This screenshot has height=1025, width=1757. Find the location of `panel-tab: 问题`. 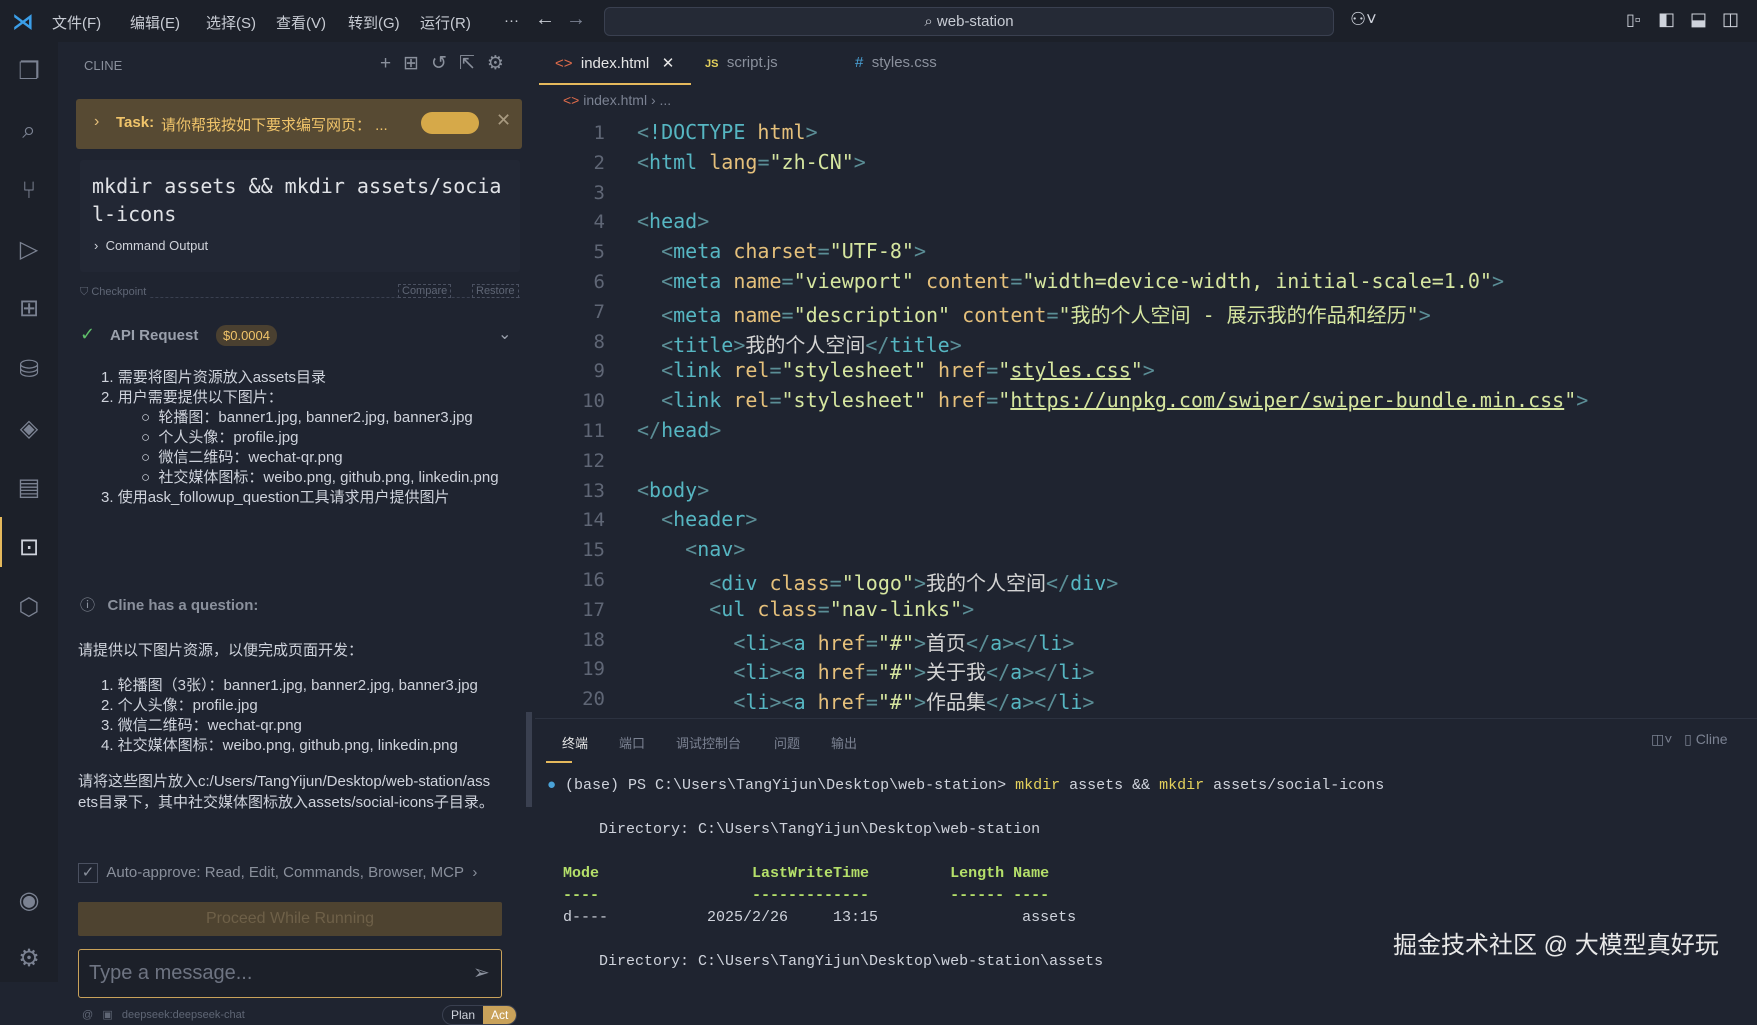

panel-tab: 问题 is located at coordinates (787, 742).